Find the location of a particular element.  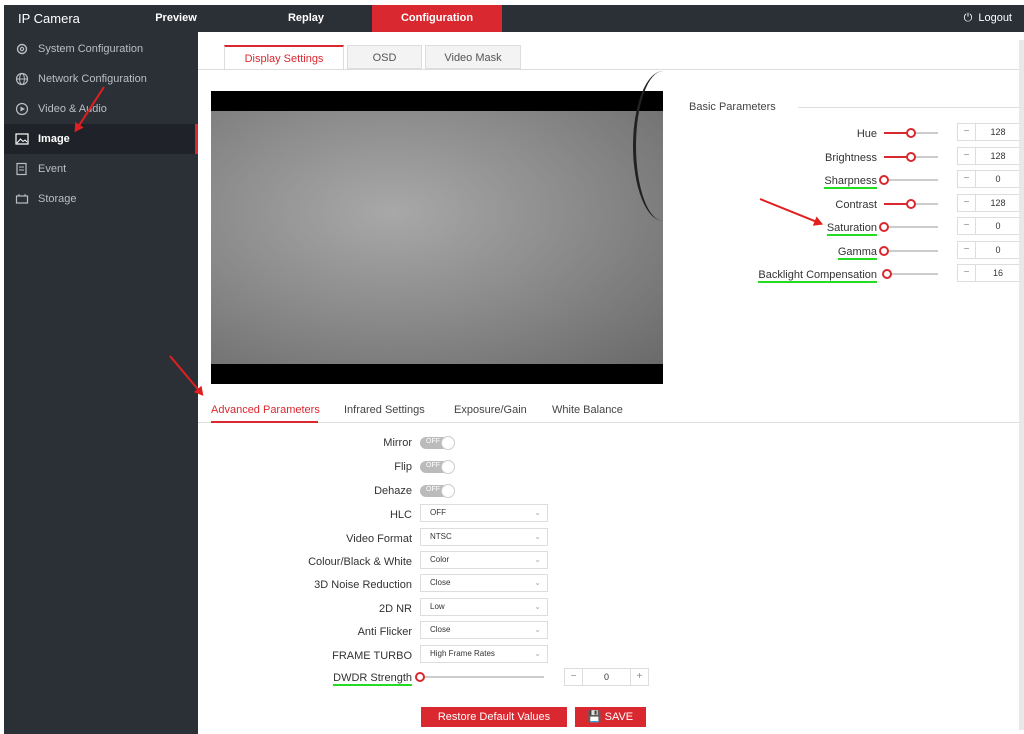

param-label-text: Hue is located at coordinates (866, 134).